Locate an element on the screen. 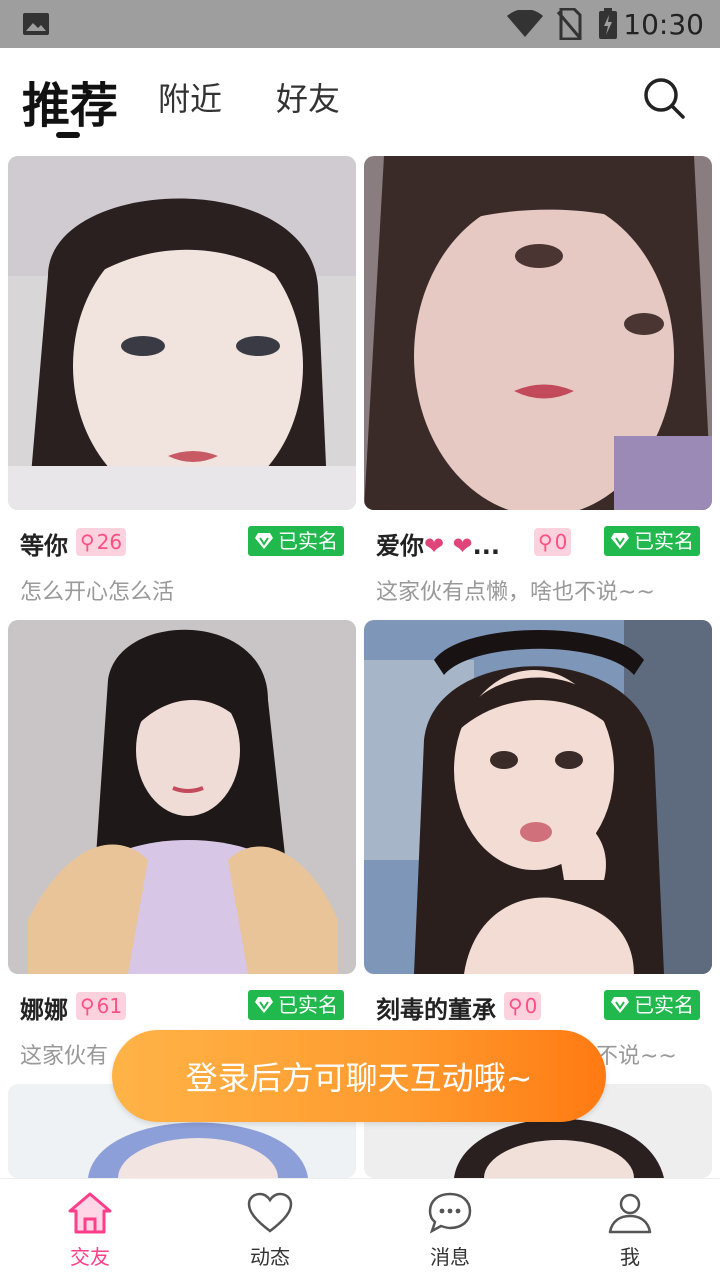 This screenshot has height=1281, width=720. status-time: 10:30 is located at coordinates (663, 24).